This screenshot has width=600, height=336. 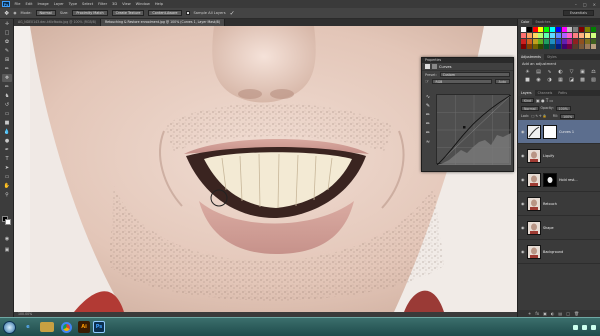 What do you see at coordinates (47, 327) in the screenshot?
I see `file-explorer-icon` at bounding box center [47, 327].